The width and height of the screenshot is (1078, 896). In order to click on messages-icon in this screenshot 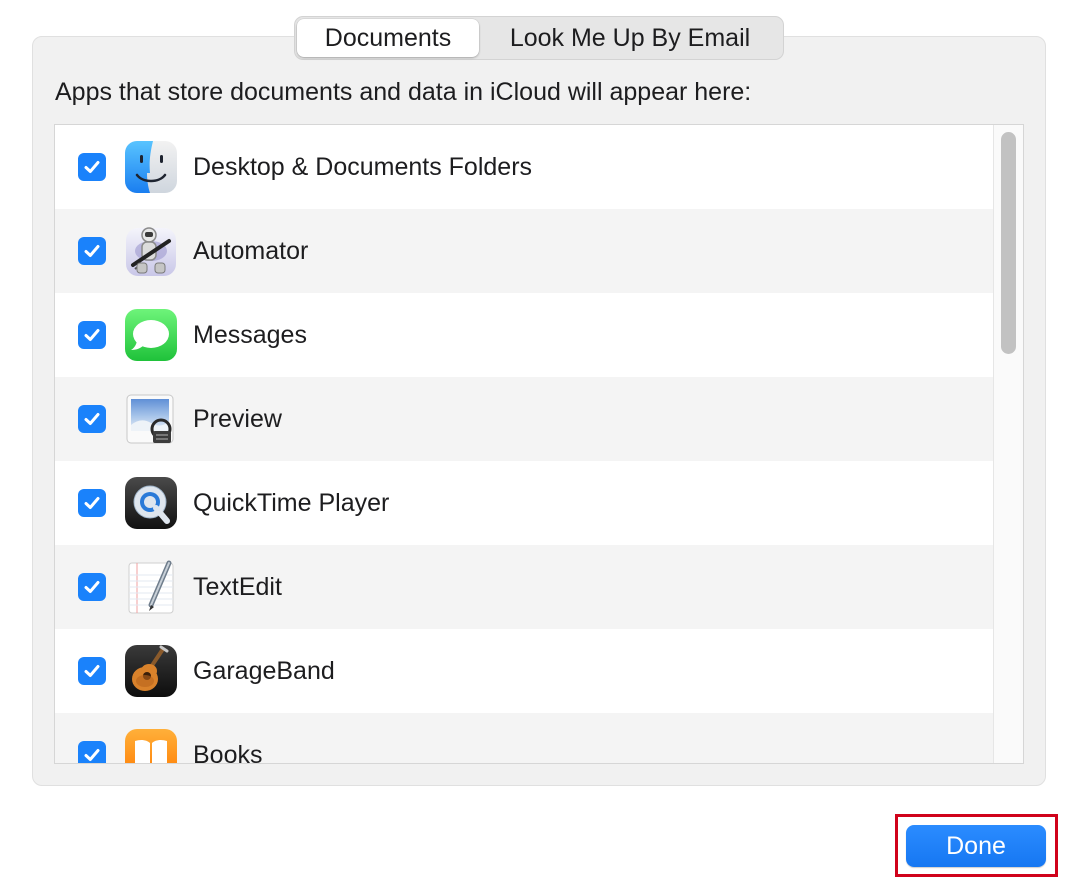, I will do `click(151, 335)`.